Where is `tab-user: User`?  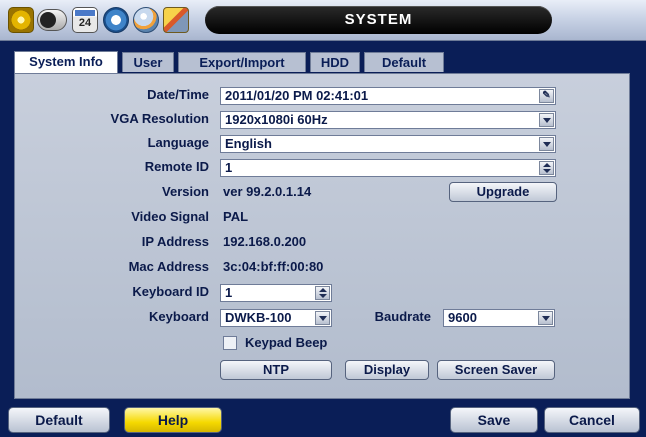
tab-user: User is located at coordinates (148, 62).